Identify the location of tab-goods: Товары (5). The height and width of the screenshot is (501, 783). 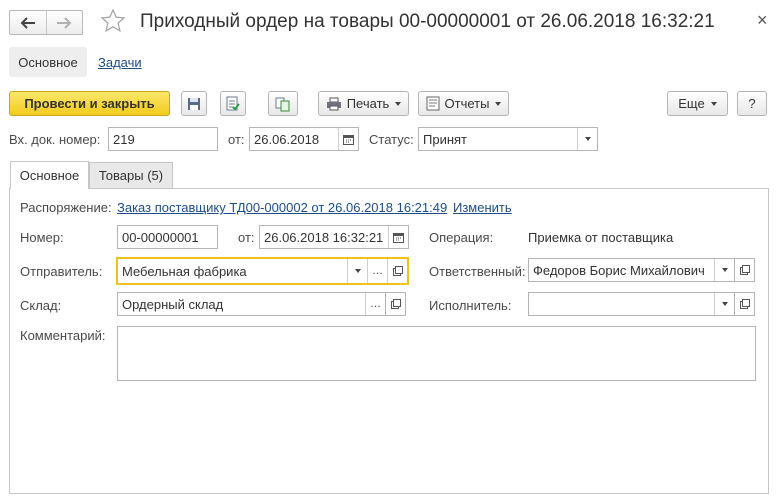
(131, 175).